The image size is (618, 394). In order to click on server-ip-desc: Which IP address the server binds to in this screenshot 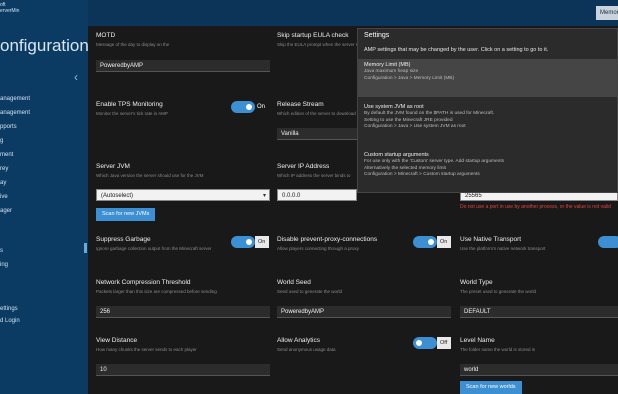, I will do `click(314, 175)`.